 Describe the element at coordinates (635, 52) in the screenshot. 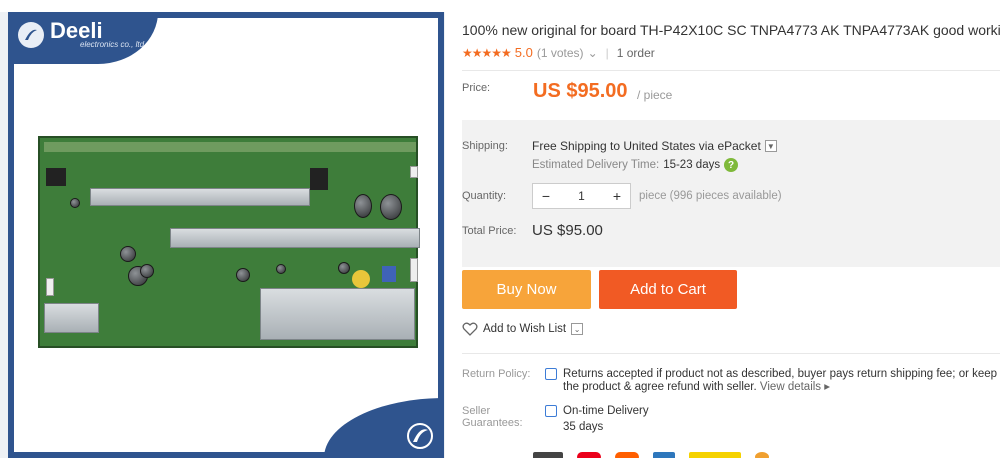

I see `order-count: 1 order` at that location.